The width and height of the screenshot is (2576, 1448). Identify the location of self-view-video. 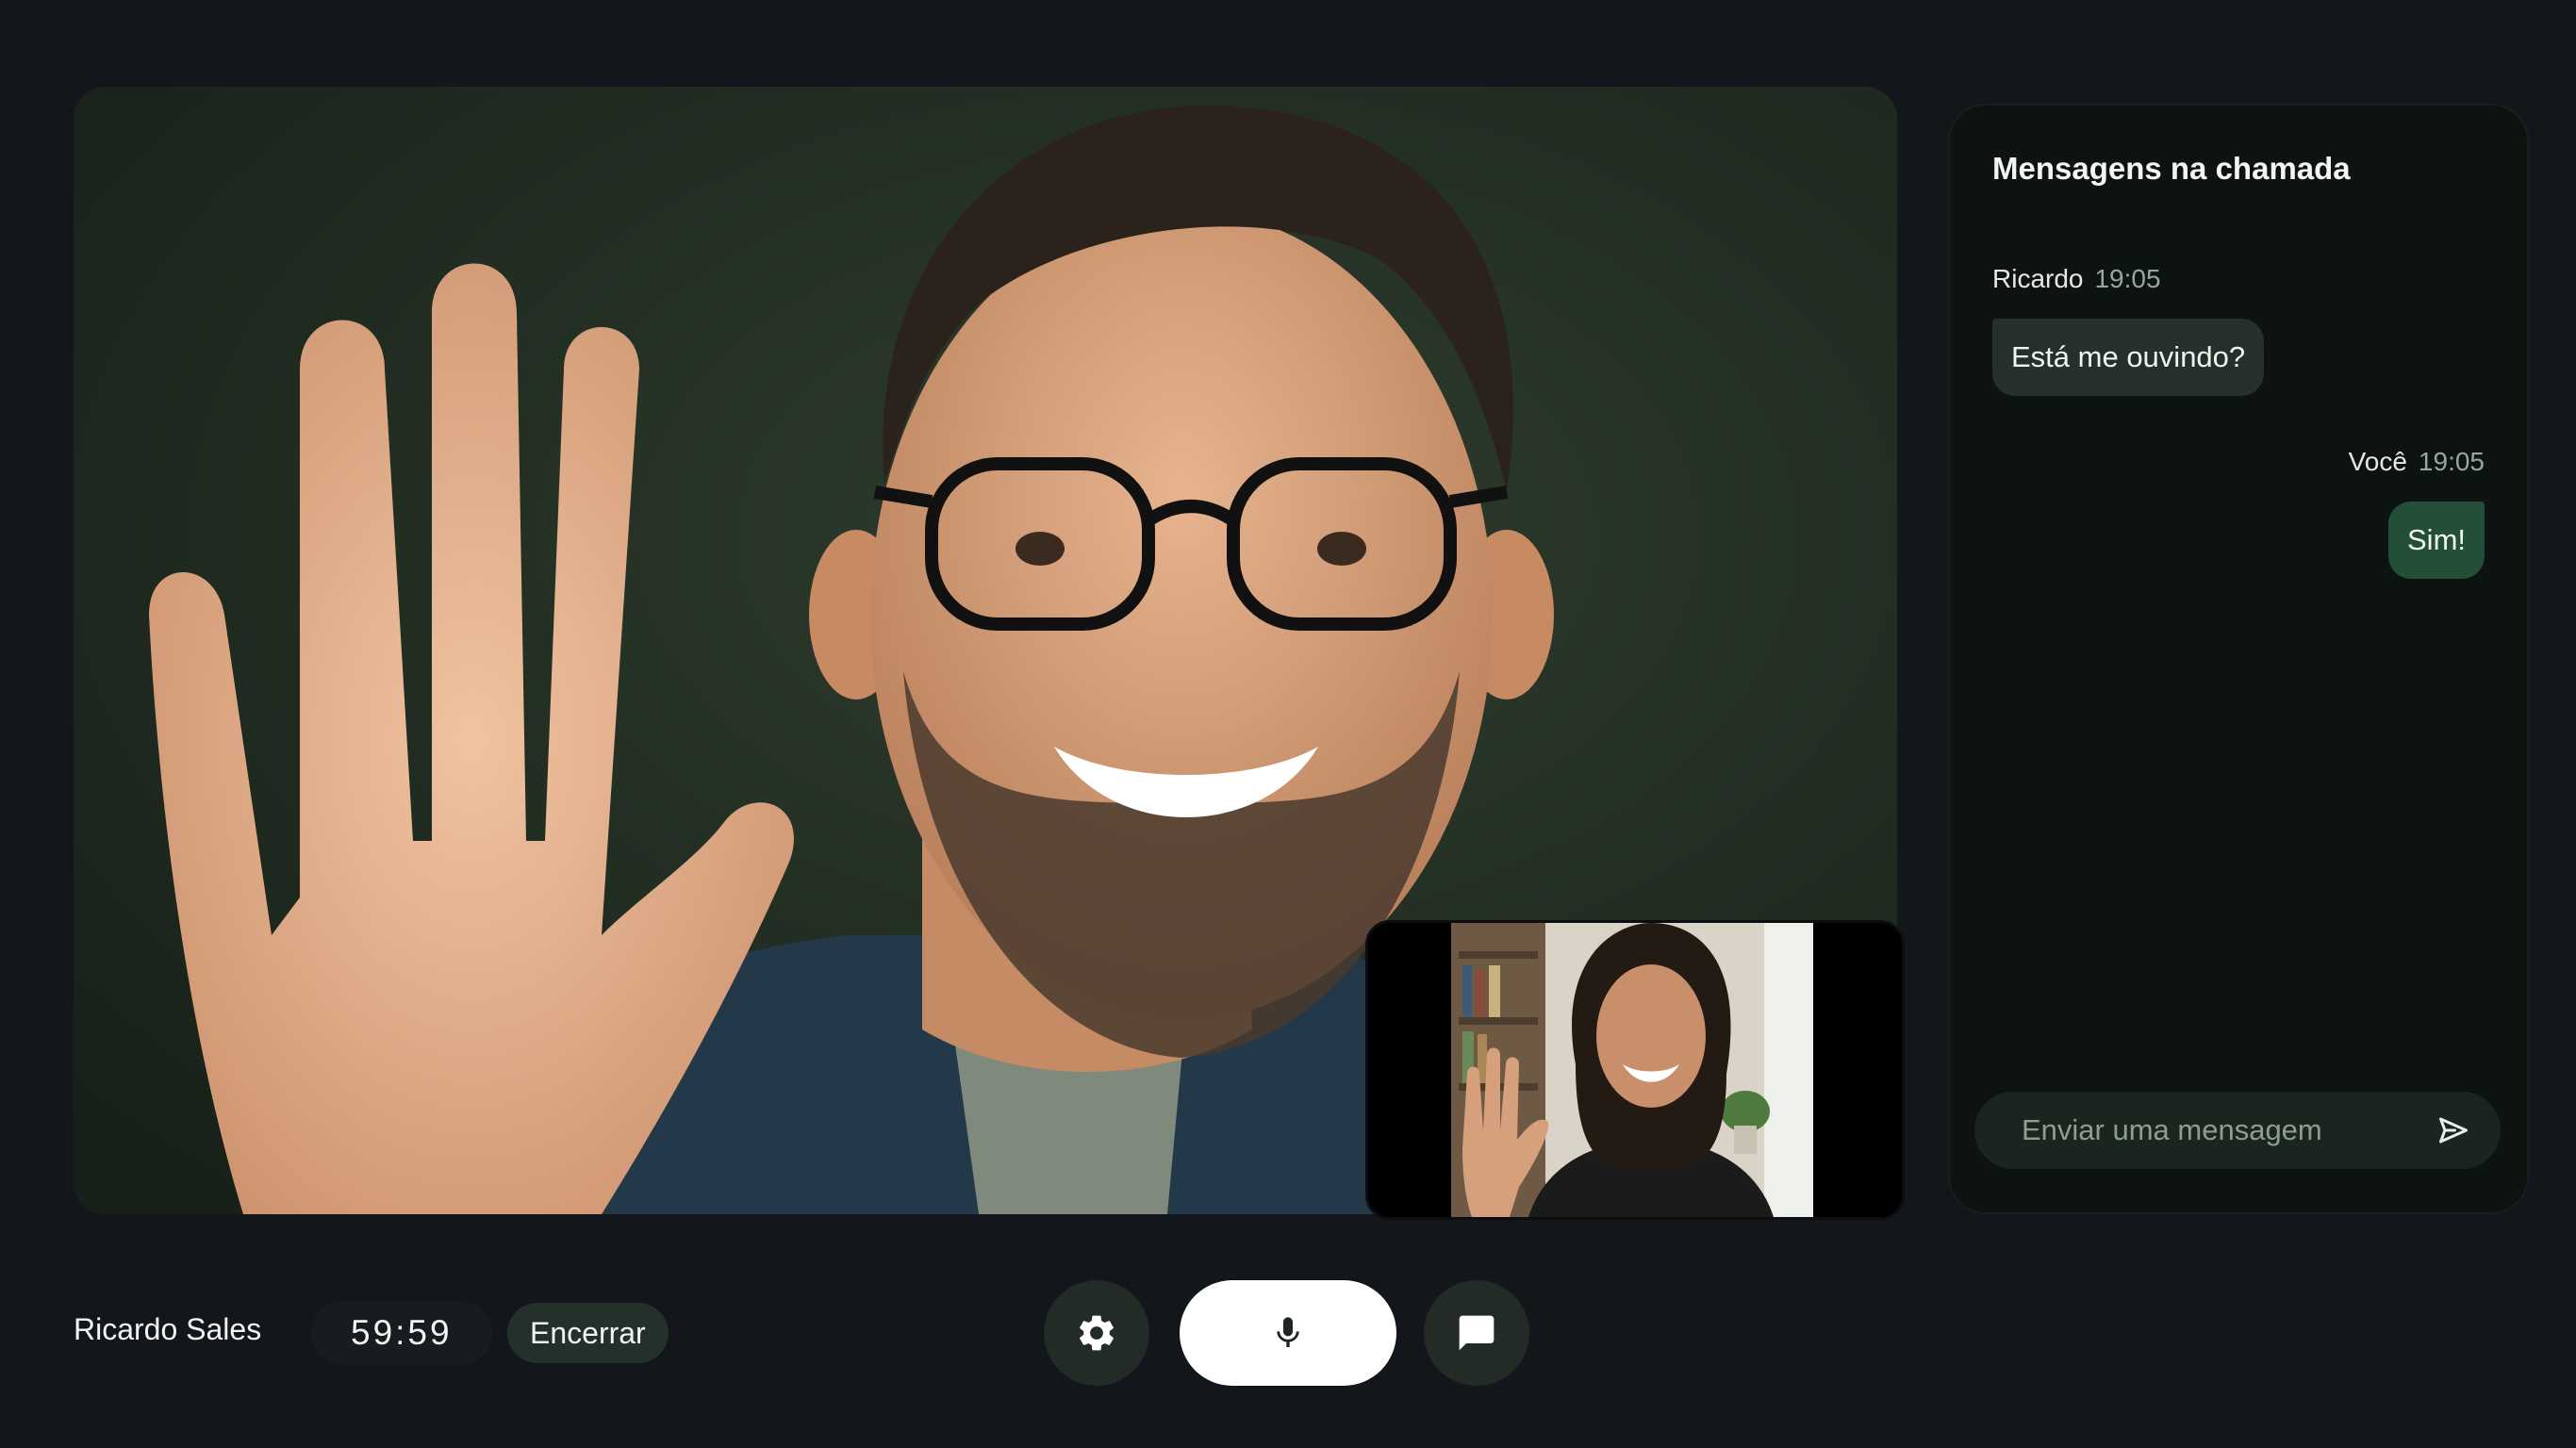
(1635, 1070).